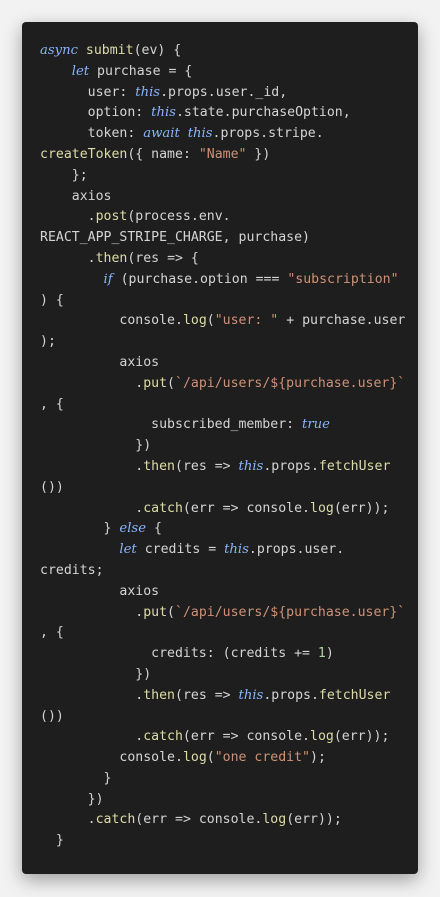  Describe the element at coordinates (111, 50) in the screenshot. I see `code-line: async submit(ev) {` at that location.